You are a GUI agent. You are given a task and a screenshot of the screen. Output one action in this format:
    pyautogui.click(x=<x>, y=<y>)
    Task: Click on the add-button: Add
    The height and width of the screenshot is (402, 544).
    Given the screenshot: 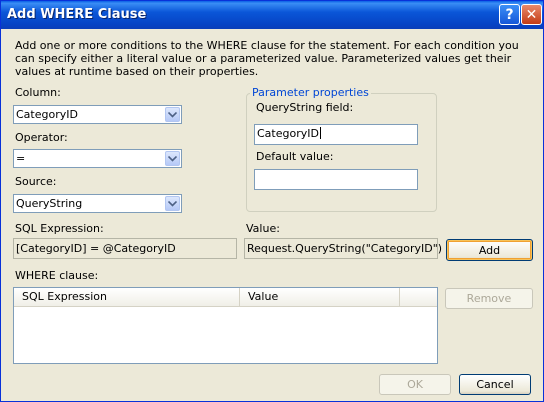 What is the action you would take?
    pyautogui.click(x=489, y=250)
    